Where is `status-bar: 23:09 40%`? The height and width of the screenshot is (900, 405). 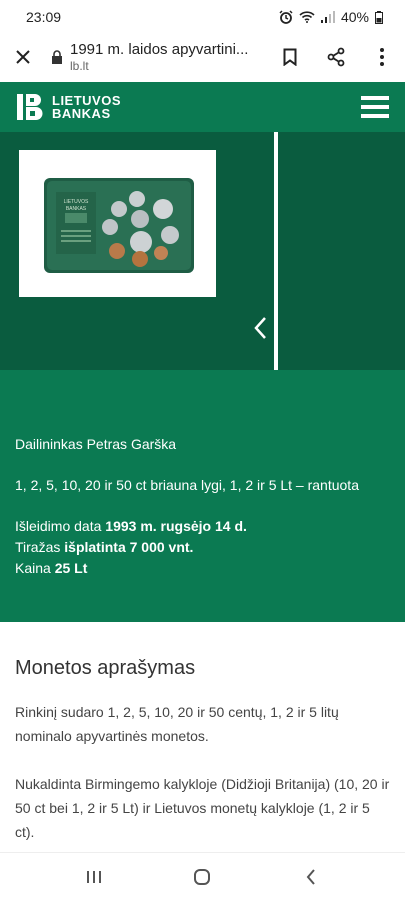 status-bar: 23:09 40% is located at coordinates (202, 17).